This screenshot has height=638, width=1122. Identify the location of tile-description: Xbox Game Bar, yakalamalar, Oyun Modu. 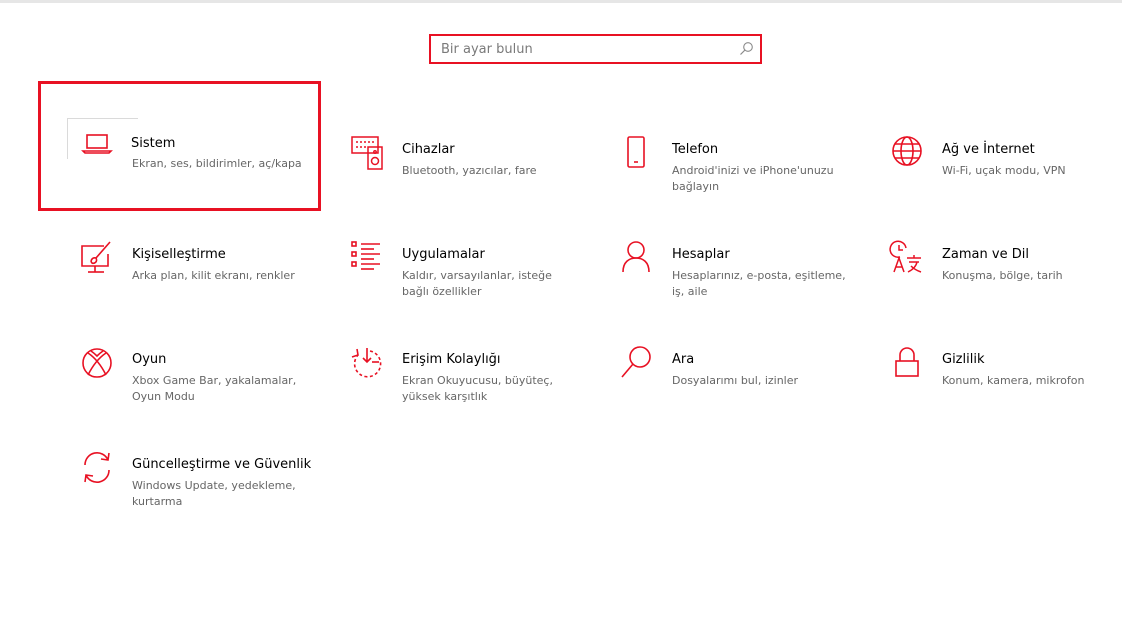
(214, 388).